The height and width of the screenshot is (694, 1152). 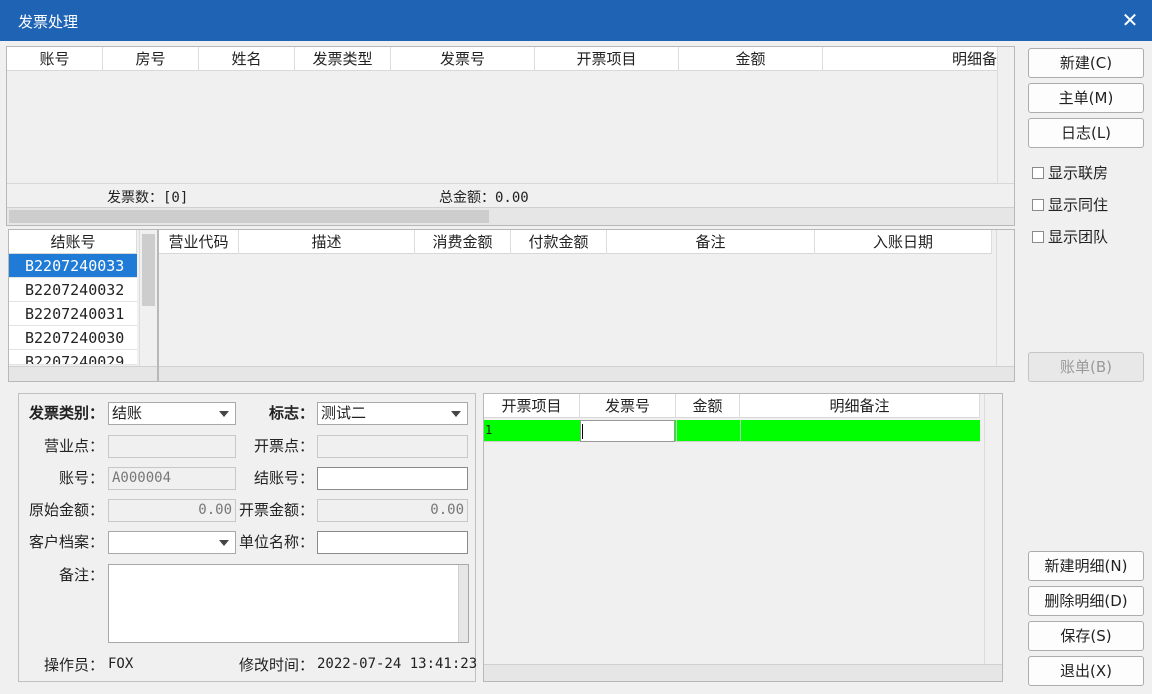 What do you see at coordinates (288, 603) in the screenshot?
I see `remark-textarea` at bounding box center [288, 603].